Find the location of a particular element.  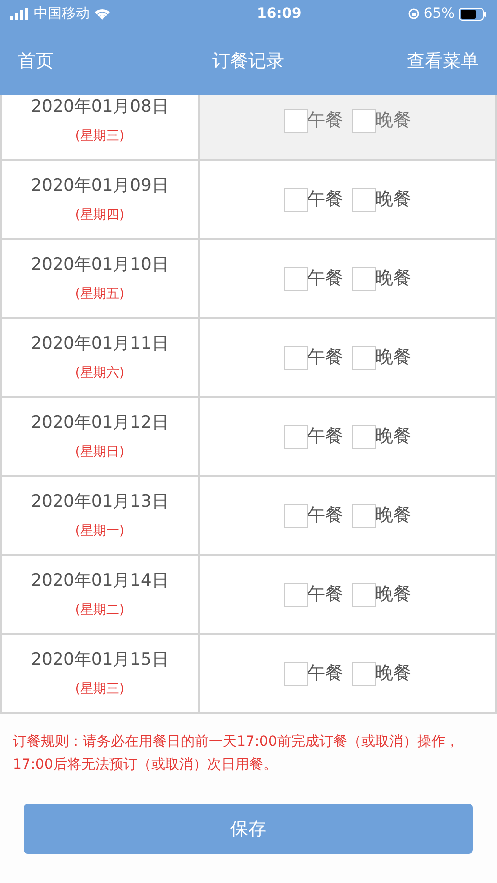

page-title: 订餐记录 is located at coordinates (248, 62).